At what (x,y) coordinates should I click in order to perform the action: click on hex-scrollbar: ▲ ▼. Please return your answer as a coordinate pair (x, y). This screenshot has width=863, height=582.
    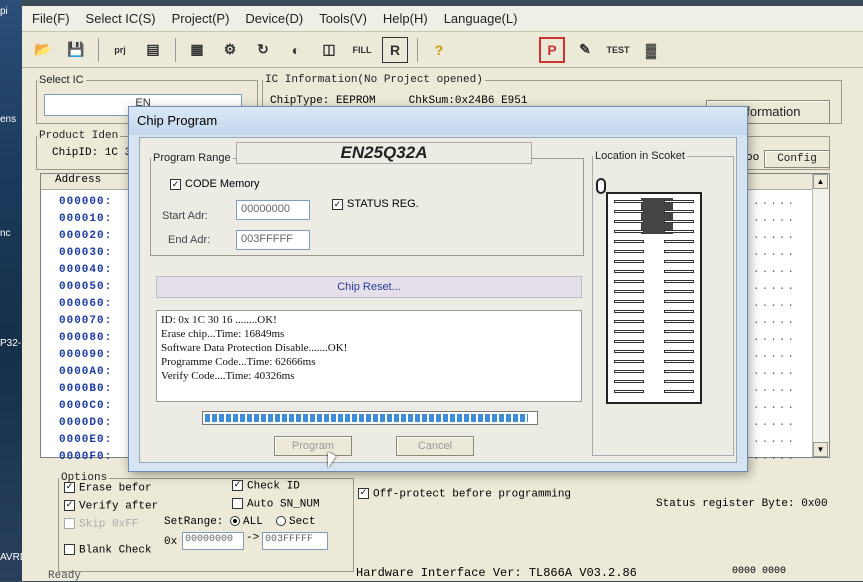
    Looking at the image, I should click on (820, 315).